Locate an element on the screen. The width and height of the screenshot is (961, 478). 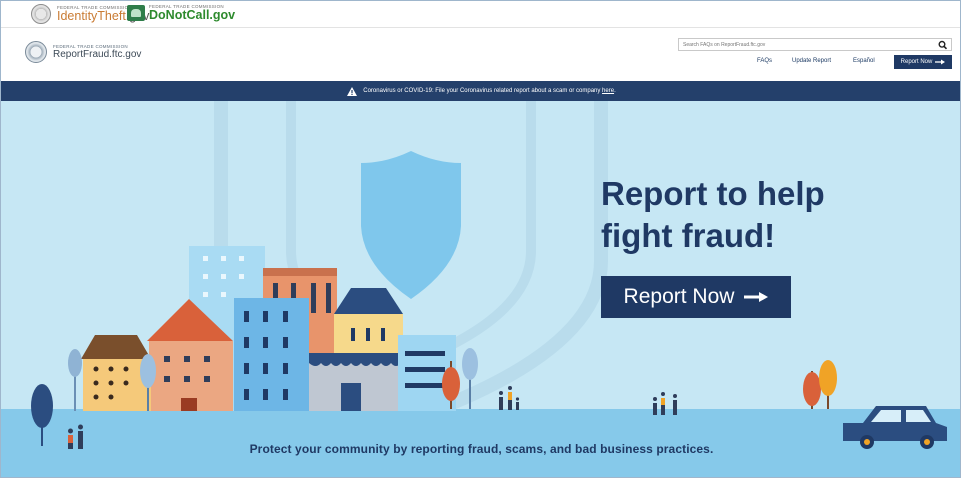
search-icon is located at coordinates (943, 45).